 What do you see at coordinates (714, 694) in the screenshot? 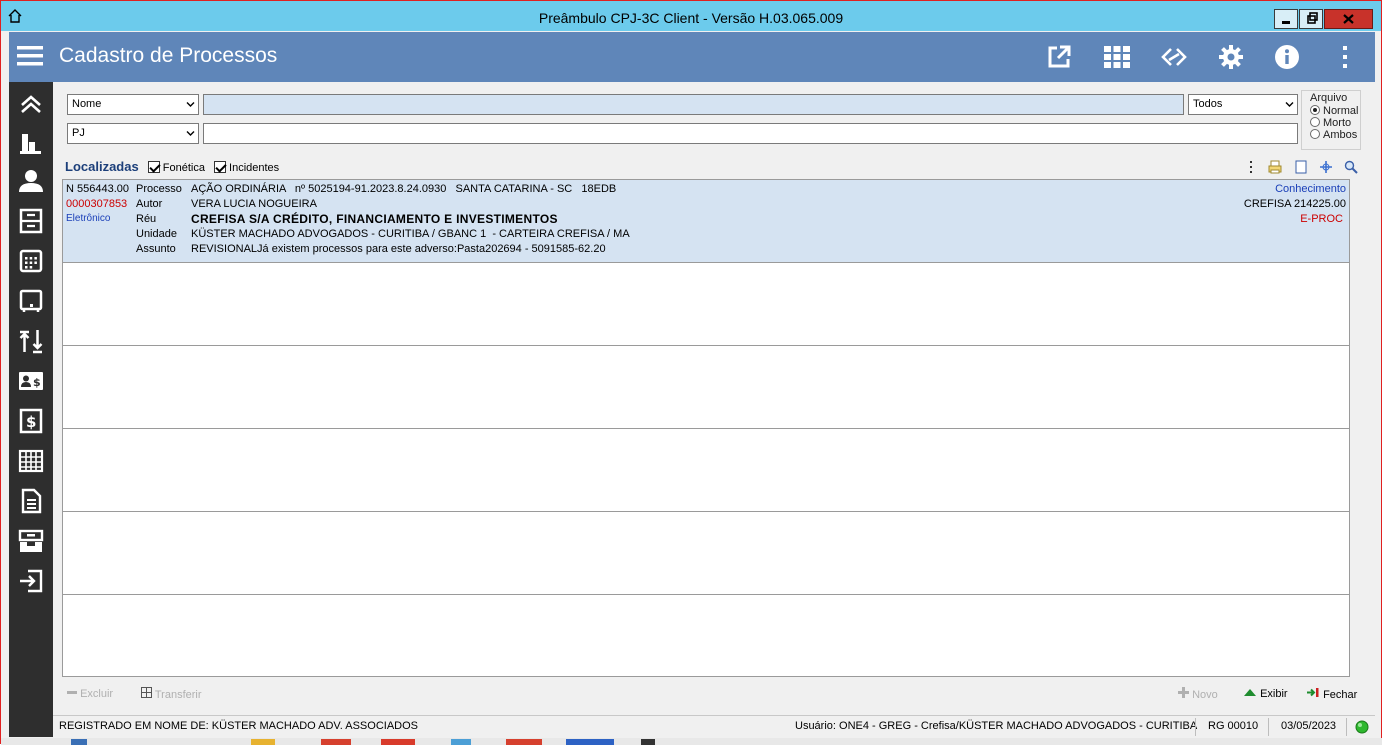
I see `footer-toolbar: Excluir Transferir Novo Exibir Fechar` at bounding box center [714, 694].